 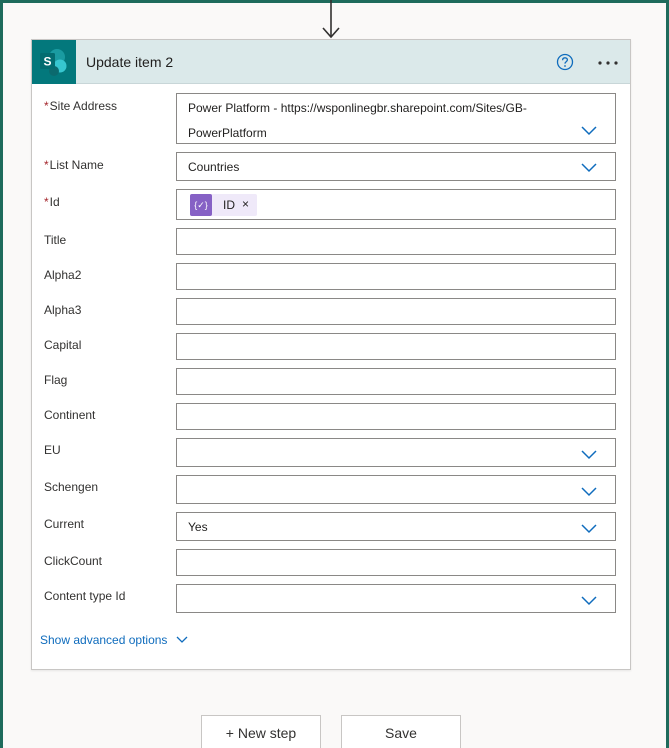 I want to click on id-field: {✓} ID ×, so click(x=396, y=204).